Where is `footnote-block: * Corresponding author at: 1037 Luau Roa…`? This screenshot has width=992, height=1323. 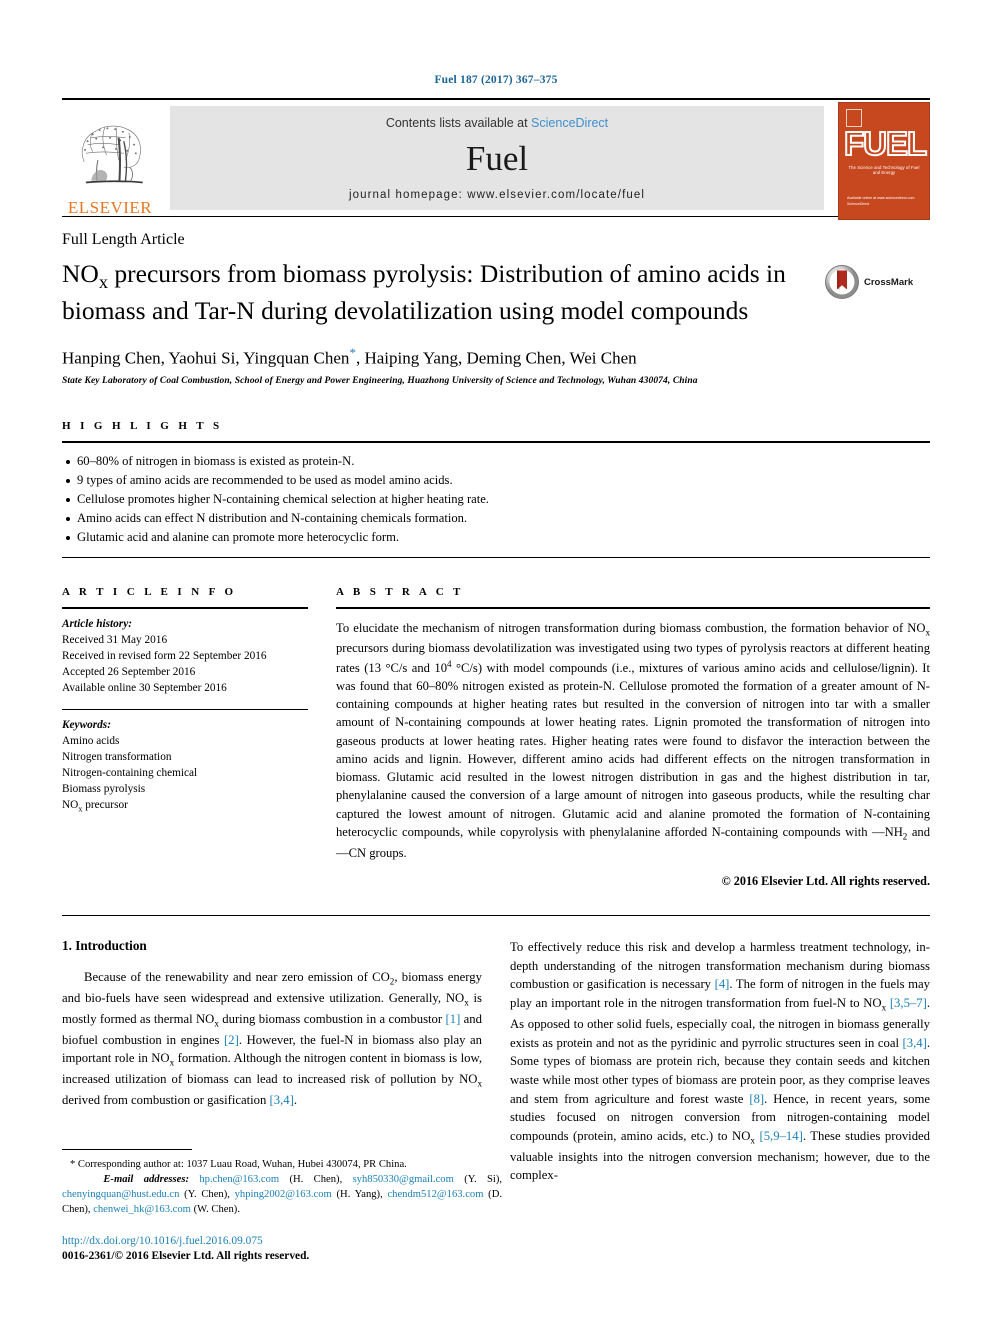
footnote-block: * Corresponding author at: 1037 Luau Roa… is located at coordinates (282, 1206).